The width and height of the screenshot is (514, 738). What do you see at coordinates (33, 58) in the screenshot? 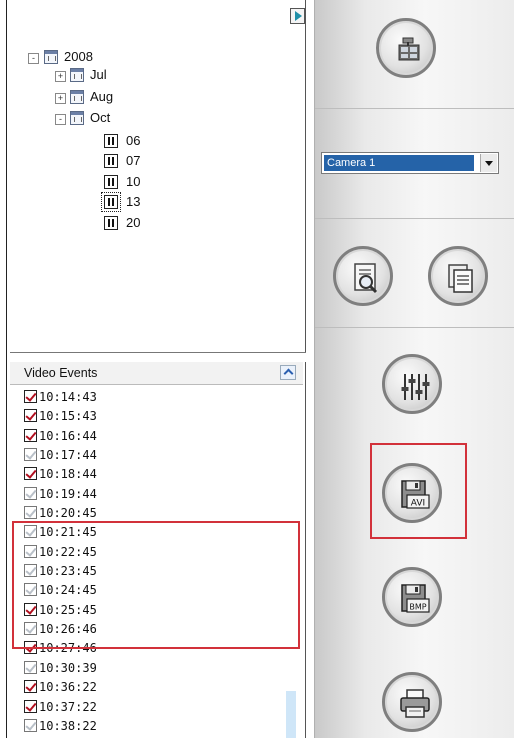
I see `year-collapse-toggle: -` at bounding box center [33, 58].